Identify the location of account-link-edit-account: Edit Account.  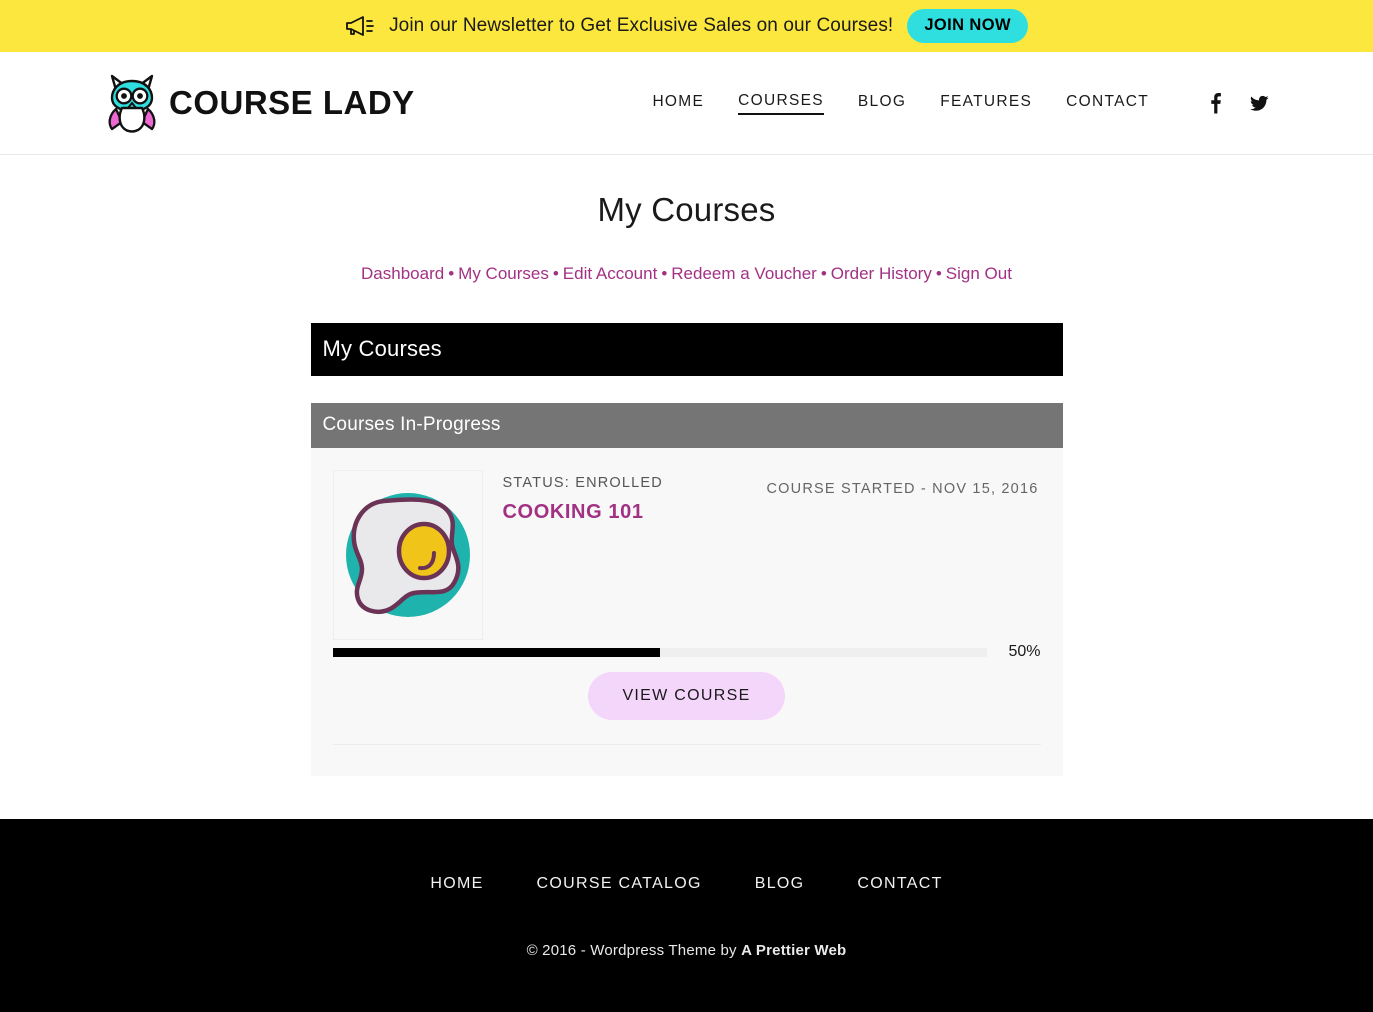
(610, 273).